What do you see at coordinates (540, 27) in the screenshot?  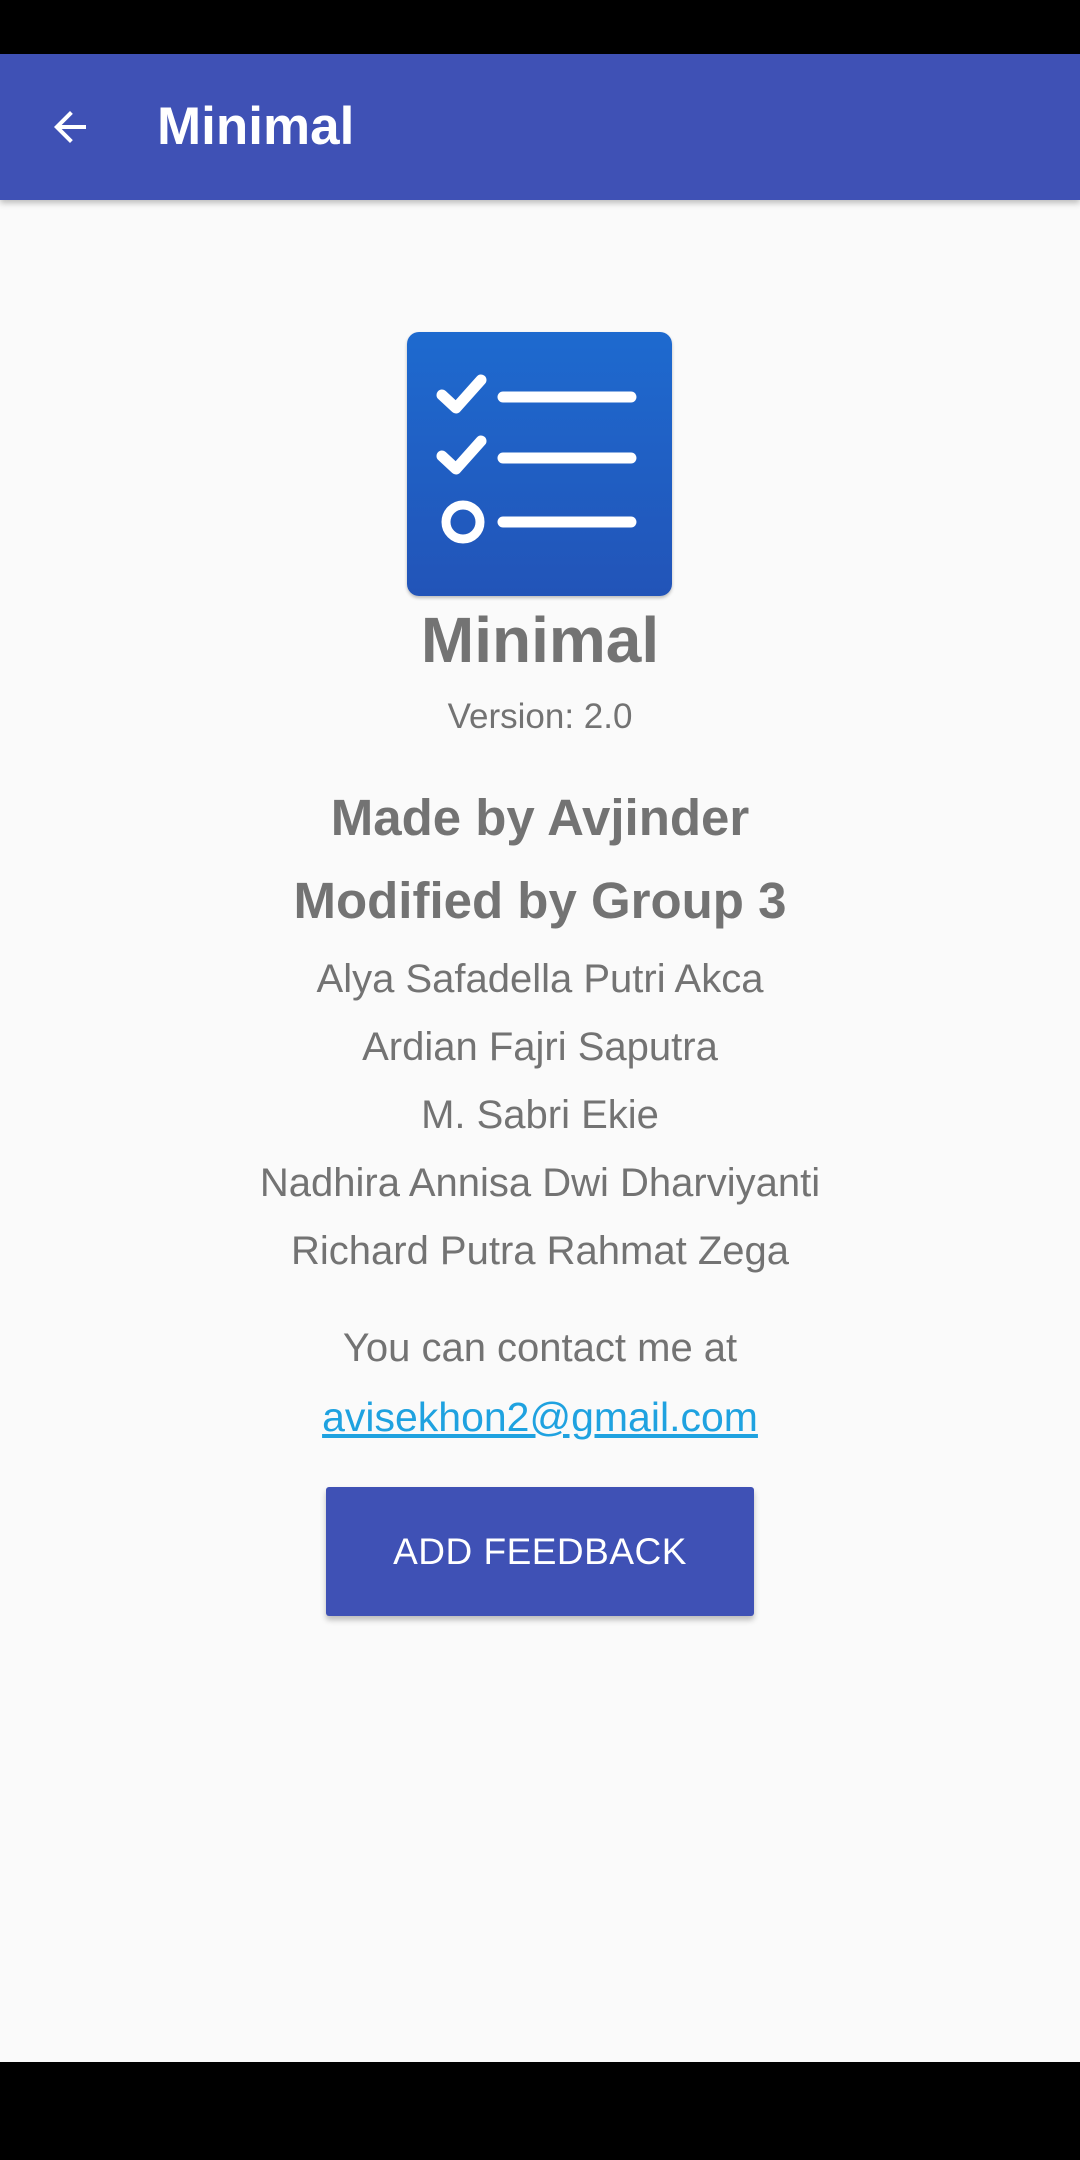 I see `status-bar` at bounding box center [540, 27].